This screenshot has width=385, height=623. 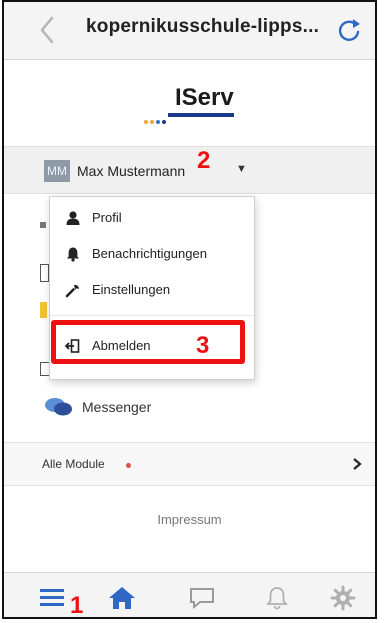 What do you see at coordinates (152, 315) in the screenshot?
I see `menu-divider` at bounding box center [152, 315].